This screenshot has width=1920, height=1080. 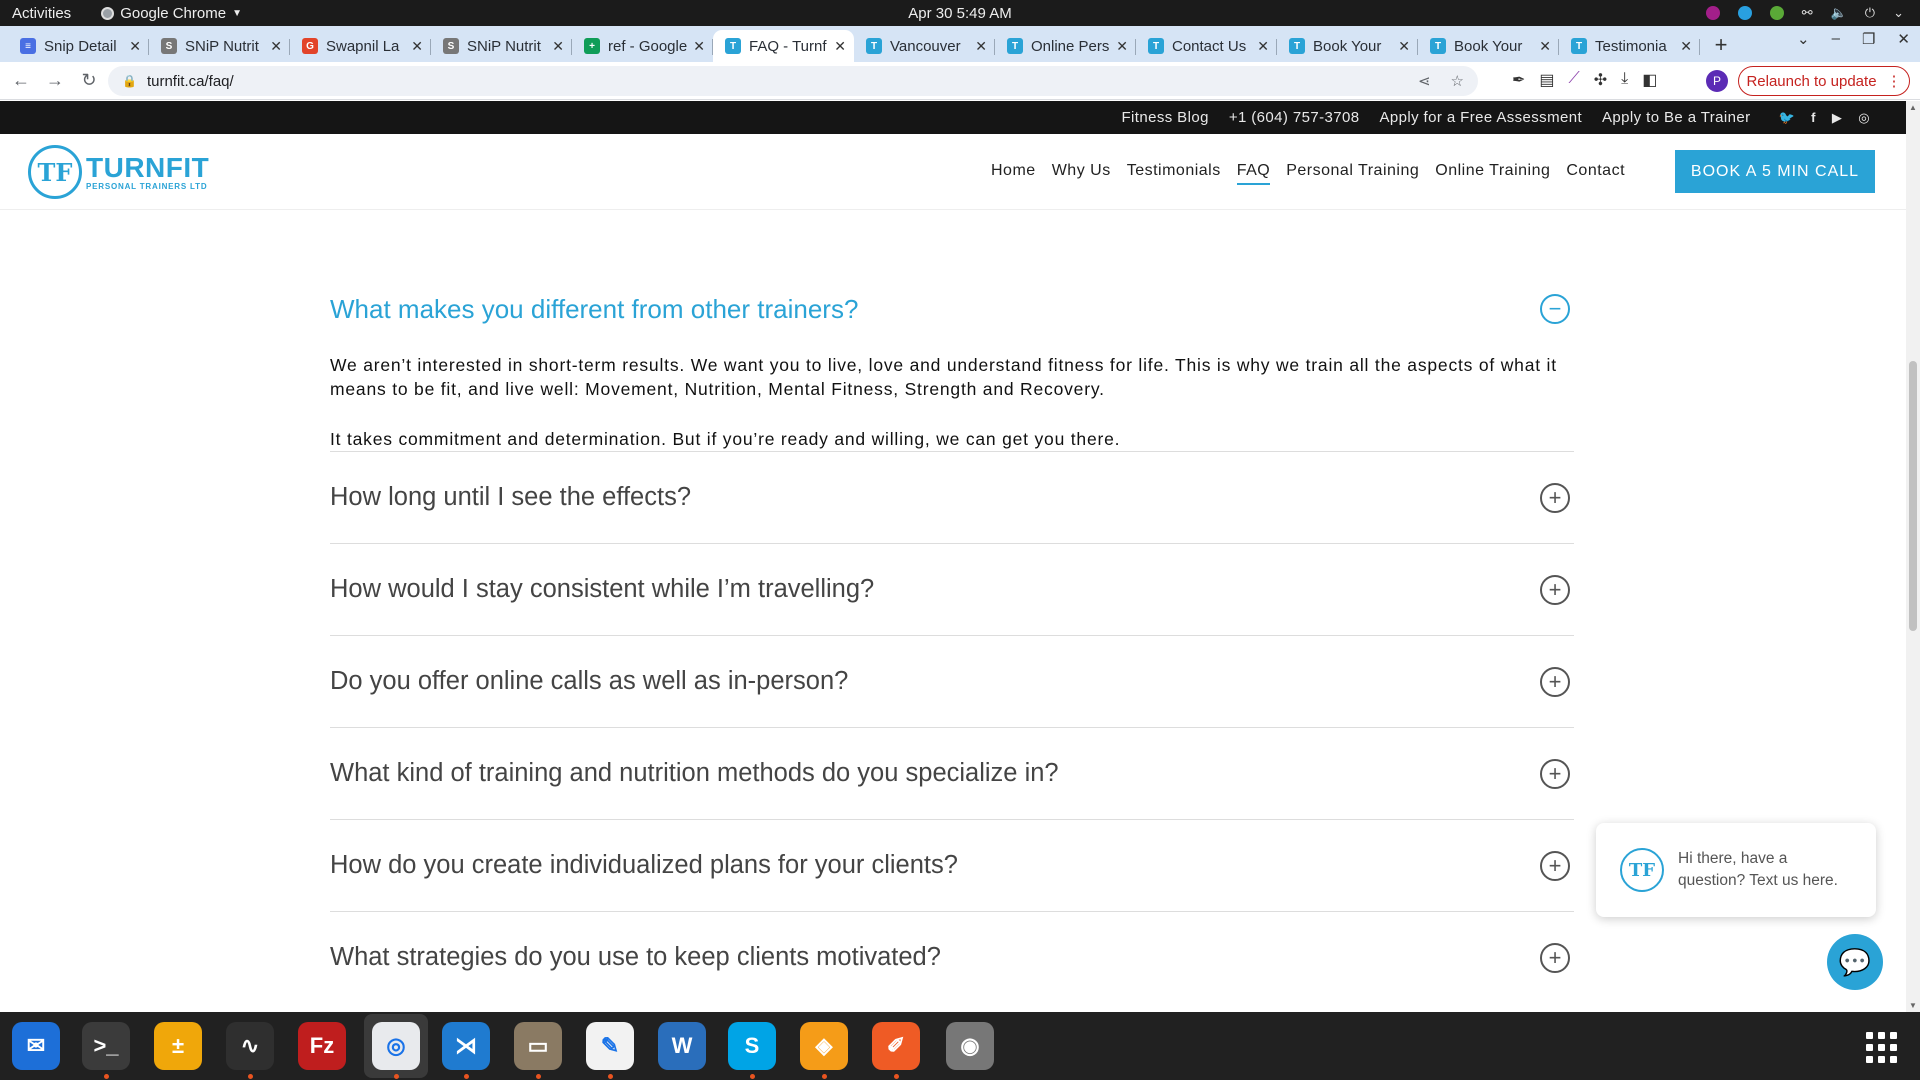 What do you see at coordinates (1744, 13) in the screenshot?
I see `tray-sync-icon` at bounding box center [1744, 13].